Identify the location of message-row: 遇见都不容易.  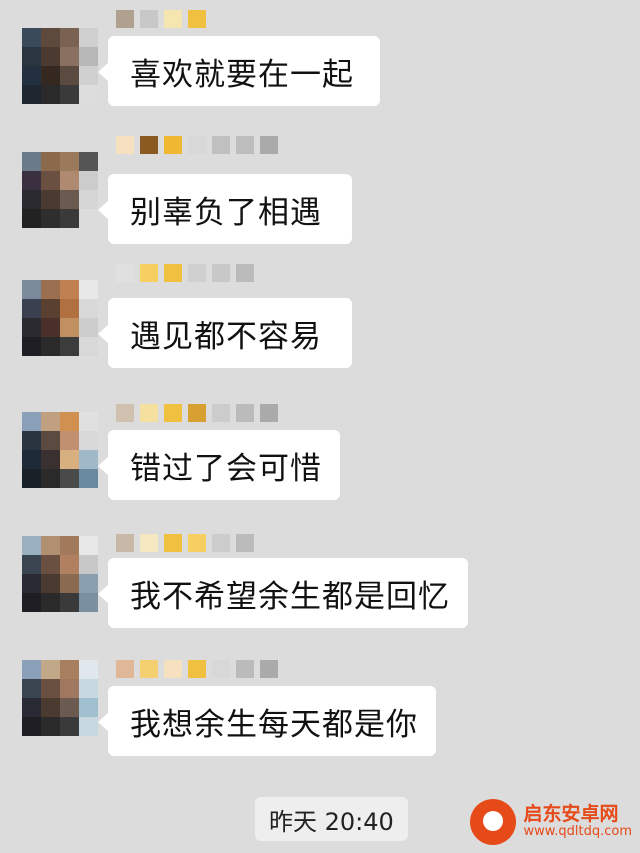
(320, 317).